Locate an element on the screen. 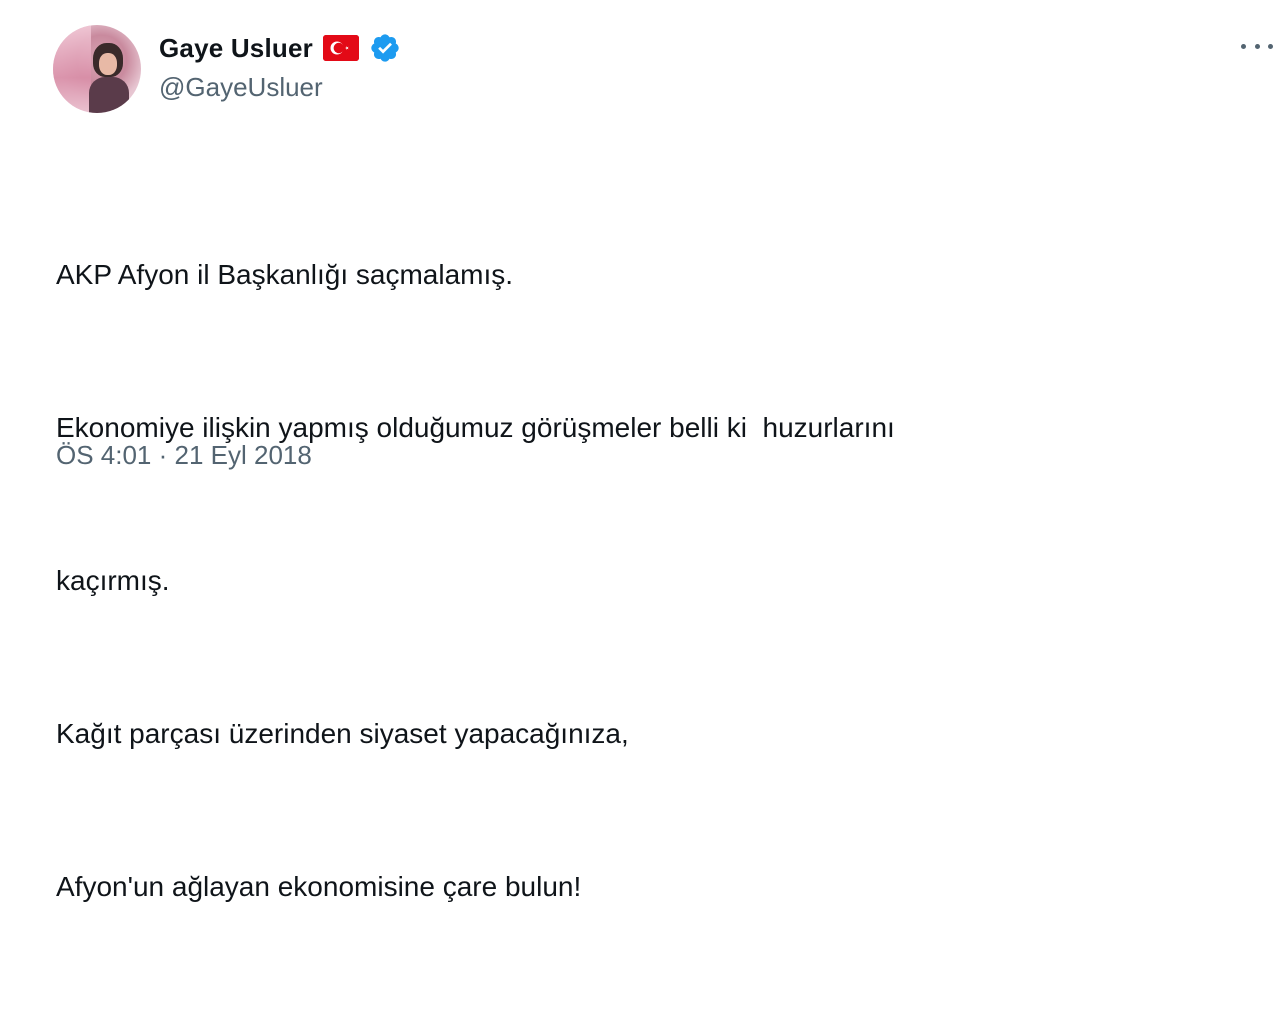 Image resolution: width=1280 pixels, height=1014 pixels. author-name-row: Gaye Usluer is located at coordinates (280, 48).